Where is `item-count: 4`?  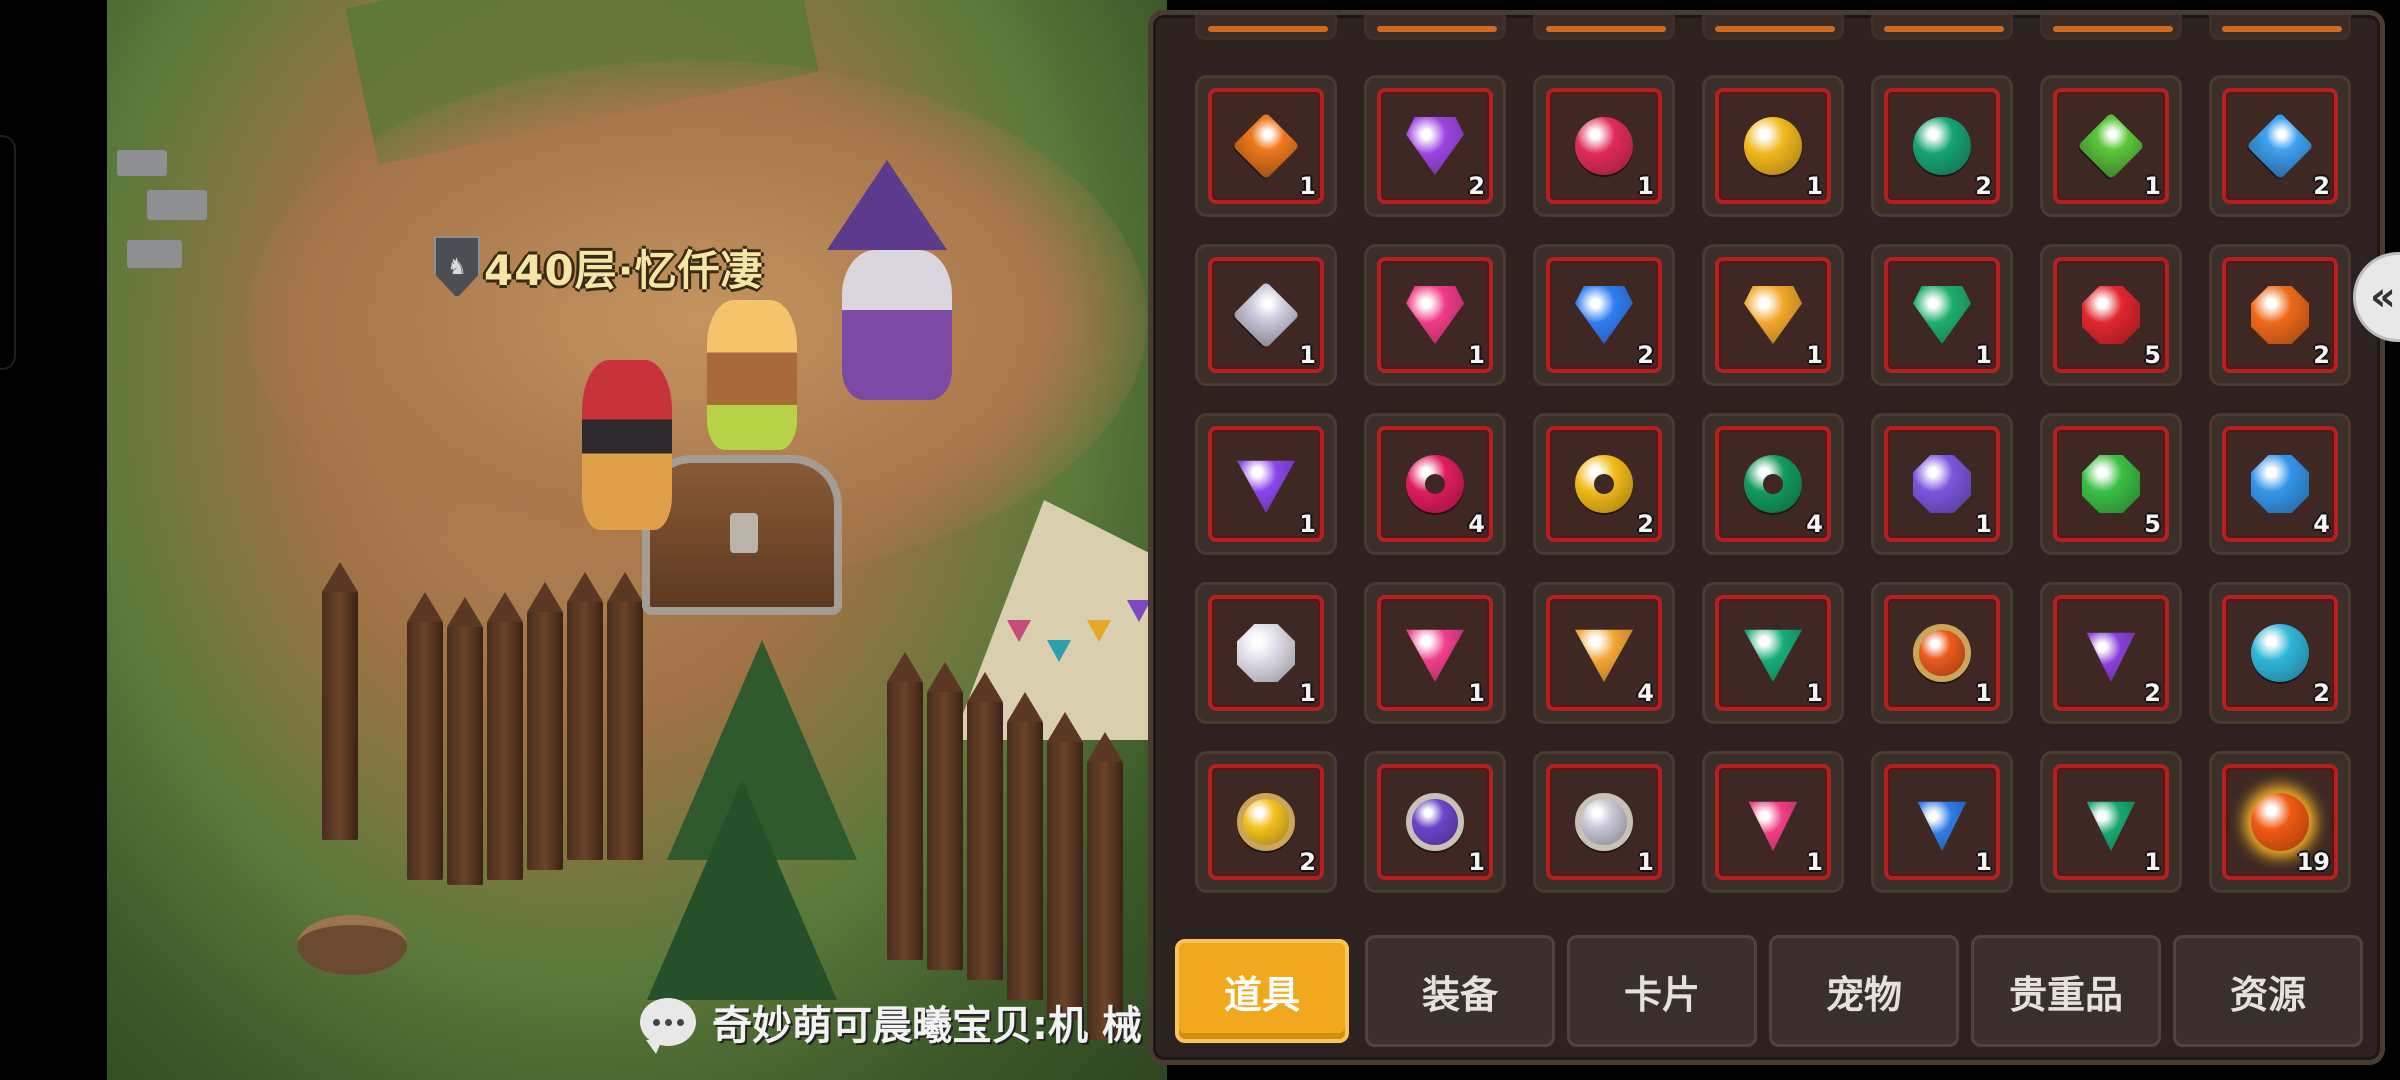 item-count: 4 is located at coordinates (1814, 524).